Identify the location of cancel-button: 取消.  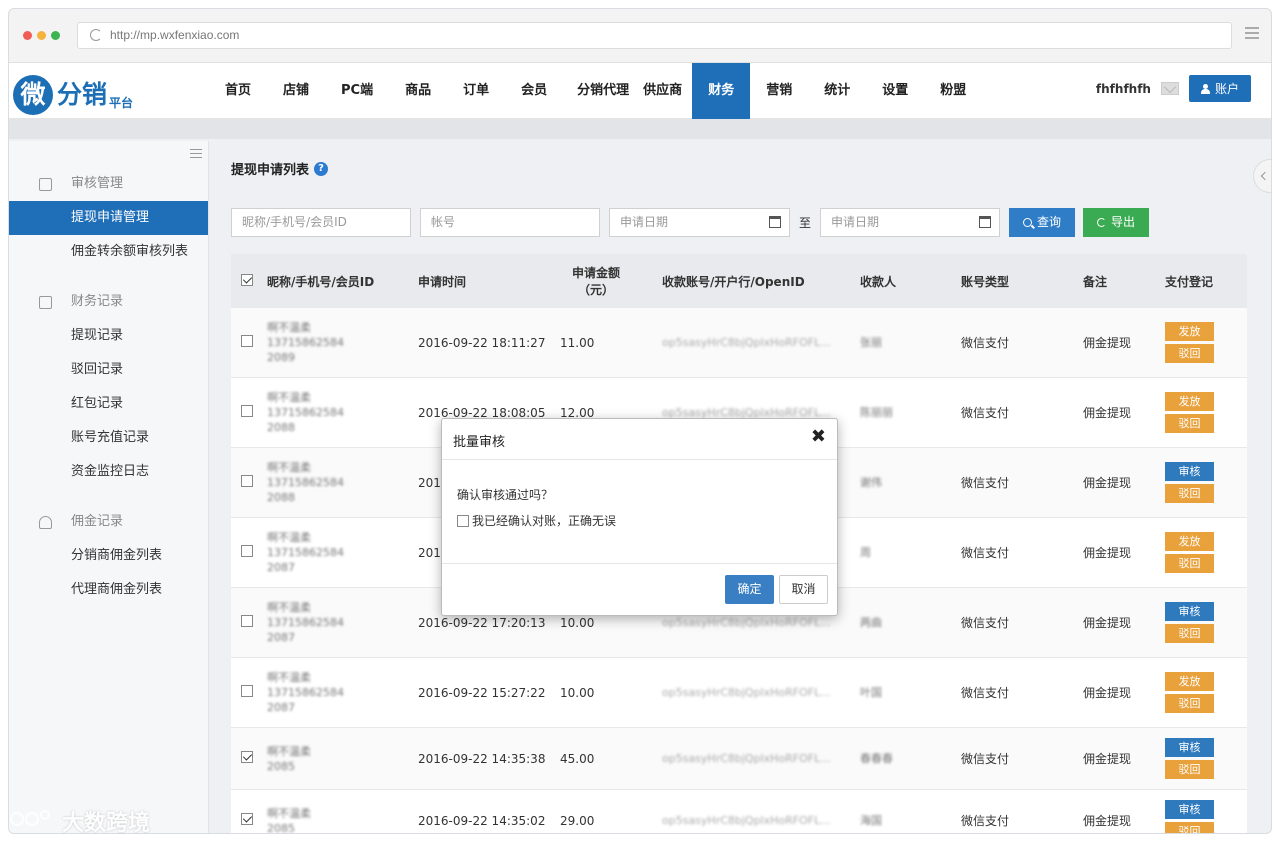
(803, 589).